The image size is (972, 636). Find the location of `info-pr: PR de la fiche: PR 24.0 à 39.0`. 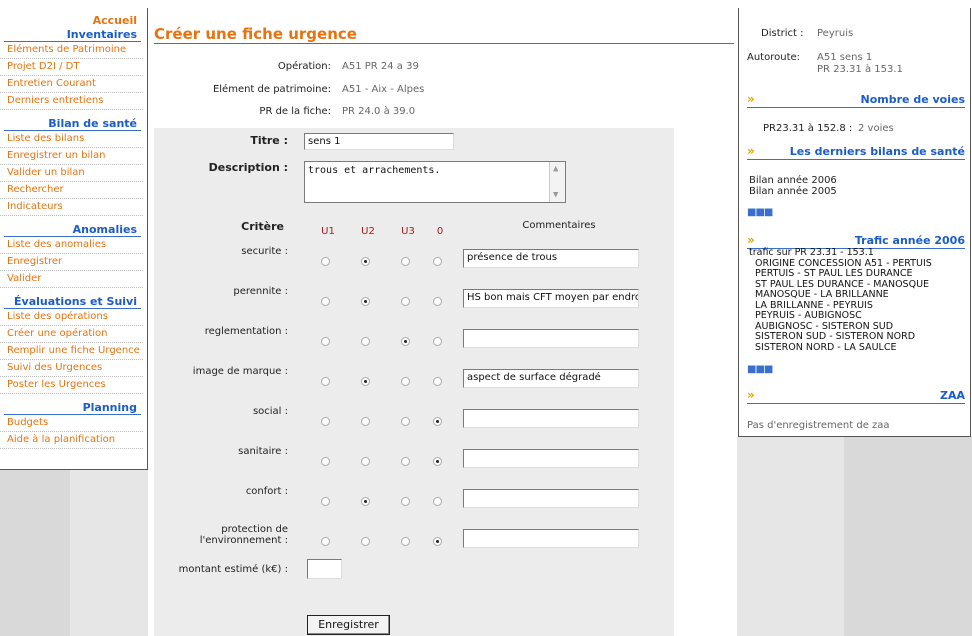

info-pr: PR de la fiche: PR 24.0 à 39.0 is located at coordinates (411, 112).